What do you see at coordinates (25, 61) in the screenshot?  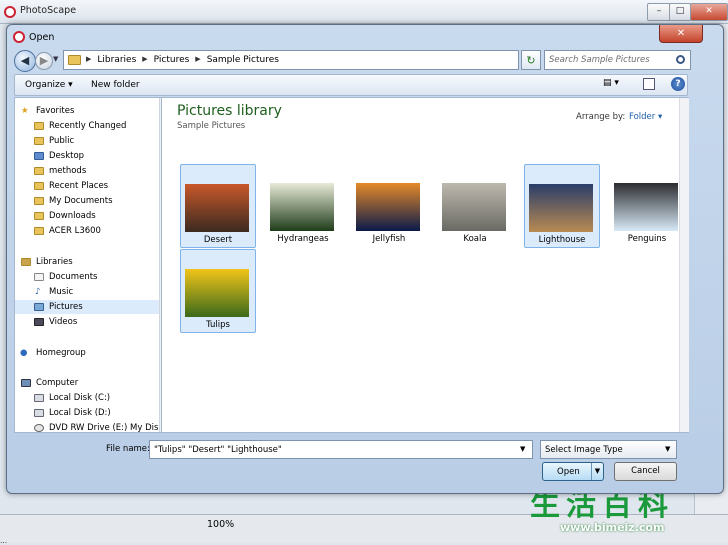 I see `back-arrow-icon: ◀` at bounding box center [25, 61].